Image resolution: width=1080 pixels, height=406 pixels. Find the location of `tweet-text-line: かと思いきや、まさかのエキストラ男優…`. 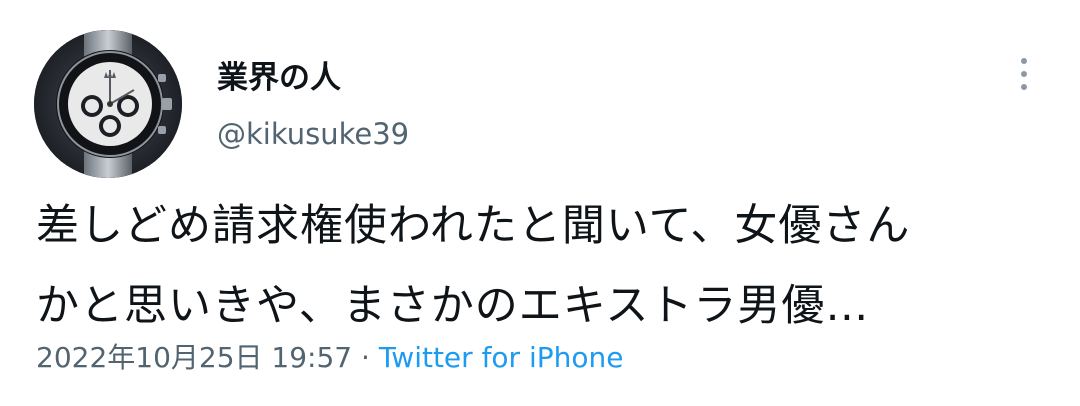

tweet-text-line: かと思いきや、まさかのエキストラ男優… is located at coordinates (453, 306).